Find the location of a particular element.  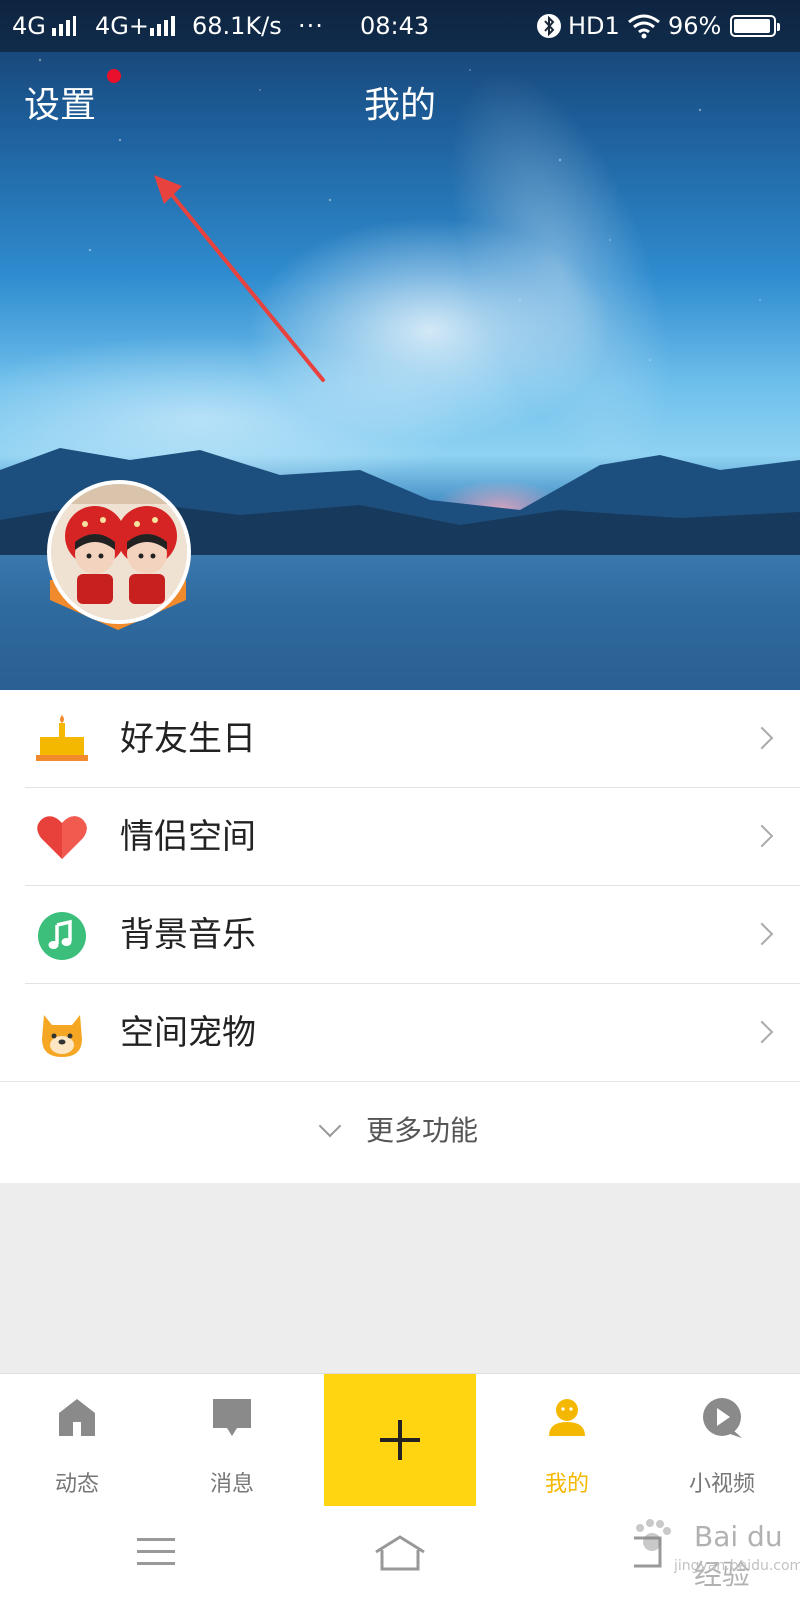

publish-plus-button is located at coordinates (400, 1440).